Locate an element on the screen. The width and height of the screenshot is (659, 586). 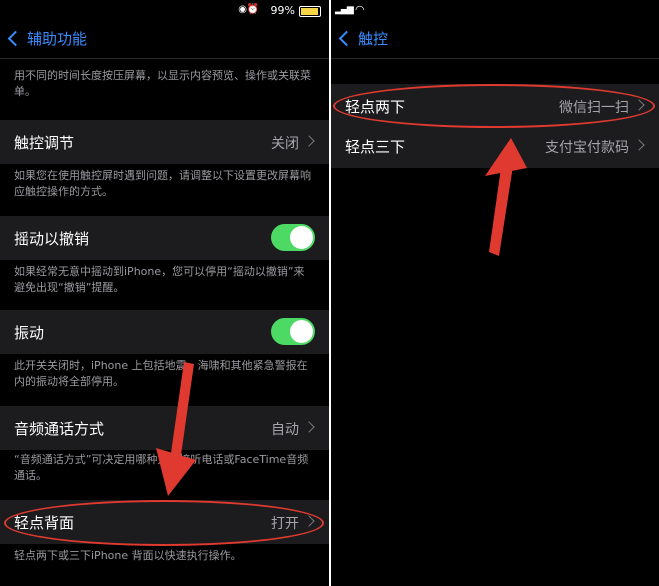
row-value: 关闭 is located at coordinates (285, 144).